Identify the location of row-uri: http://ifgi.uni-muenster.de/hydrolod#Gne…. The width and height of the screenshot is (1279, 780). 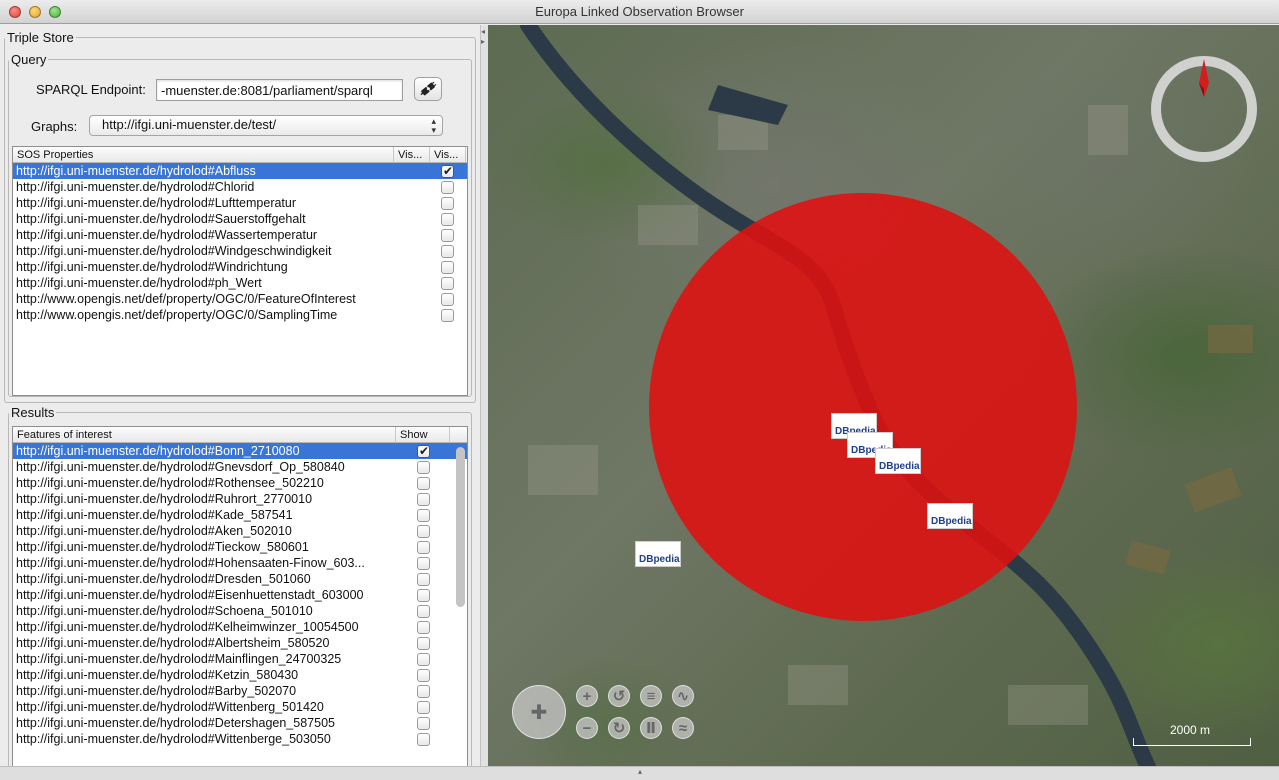
(180, 467).